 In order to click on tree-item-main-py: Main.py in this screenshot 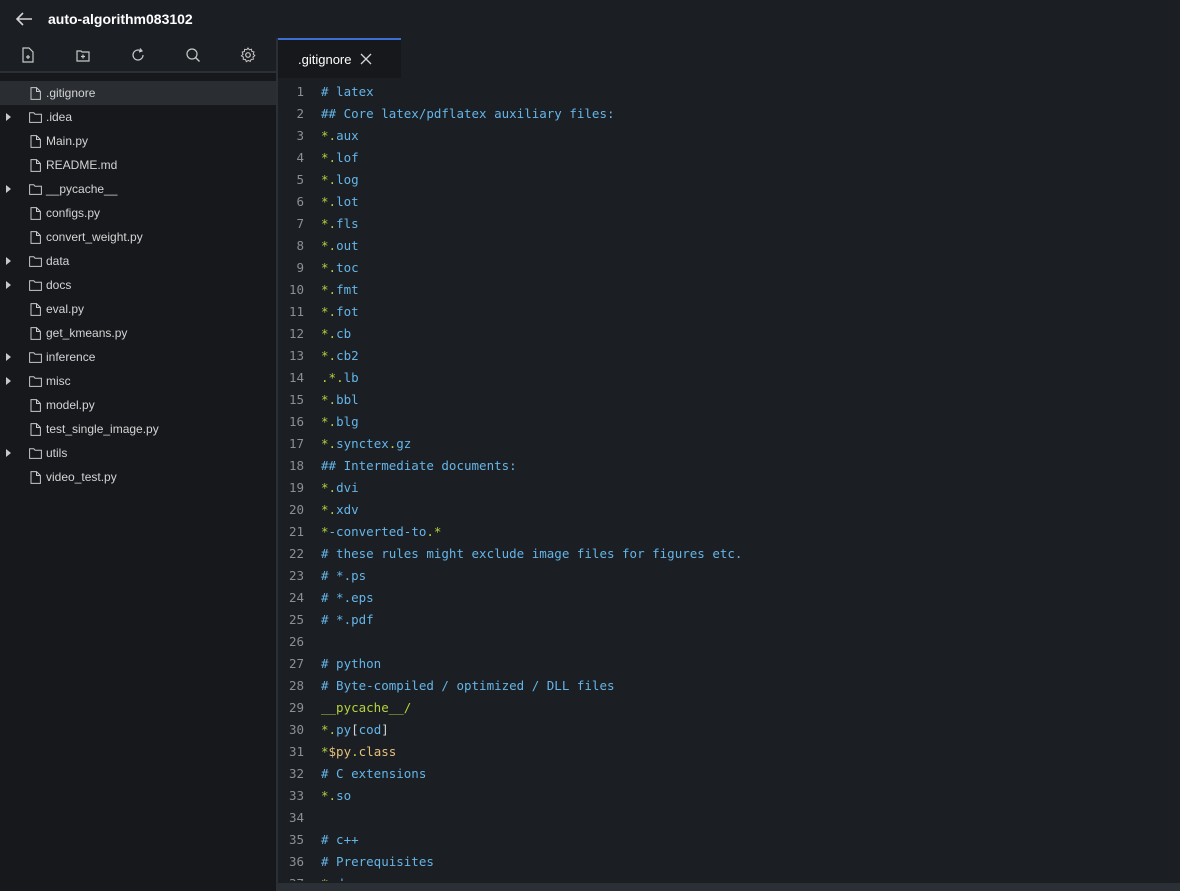, I will do `click(138, 141)`.